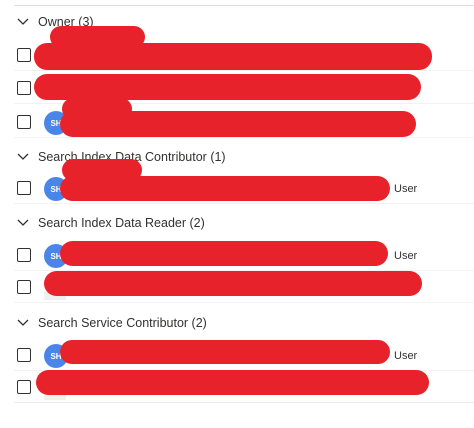 This screenshot has width=474, height=428. What do you see at coordinates (121, 223) in the screenshot?
I see `group-label: Search Index Data Reader (2)` at bounding box center [121, 223].